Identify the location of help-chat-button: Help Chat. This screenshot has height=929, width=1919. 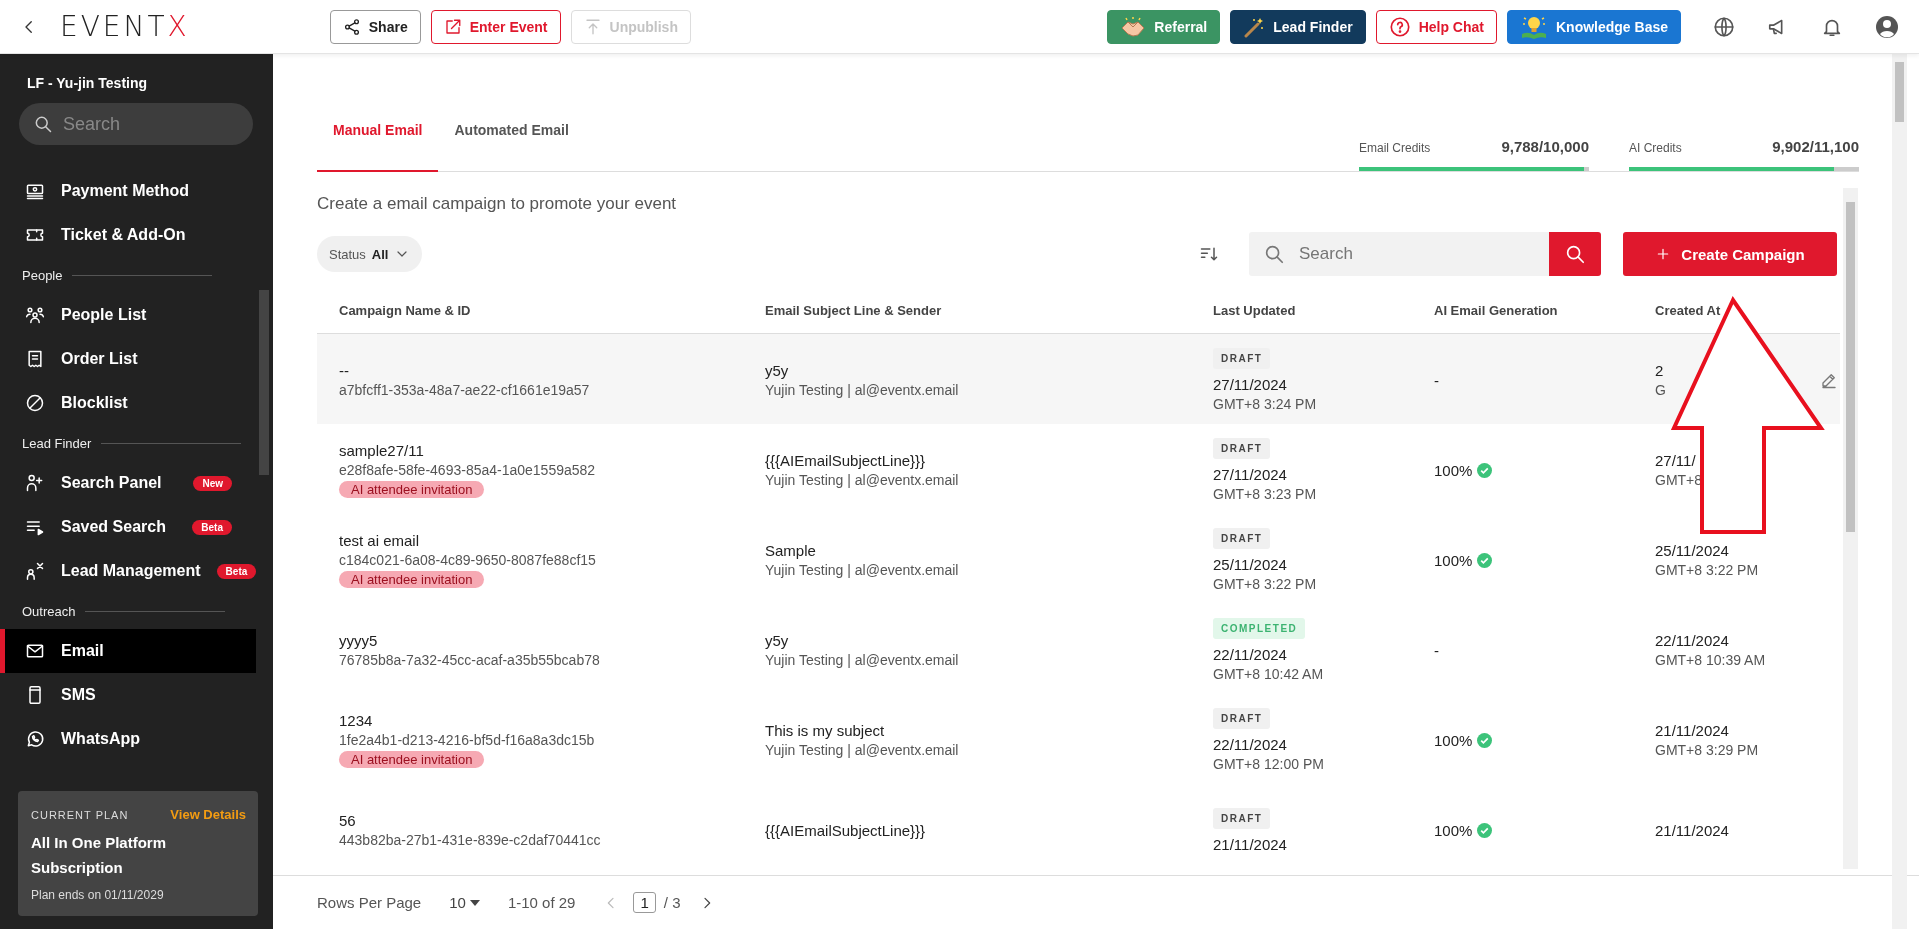
(1436, 26).